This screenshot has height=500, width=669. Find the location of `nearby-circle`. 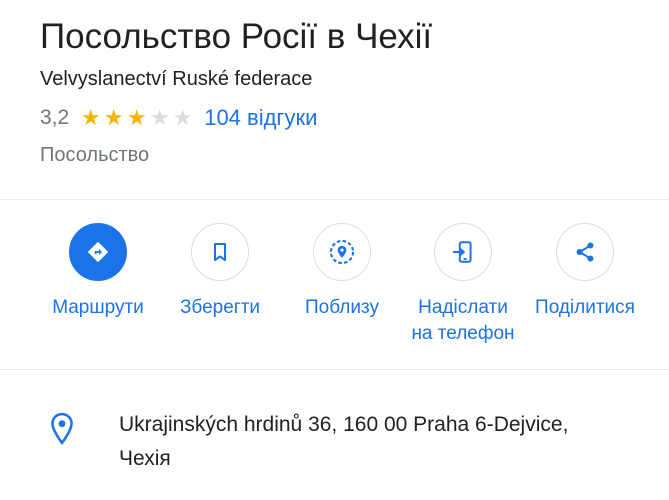

nearby-circle is located at coordinates (342, 252).